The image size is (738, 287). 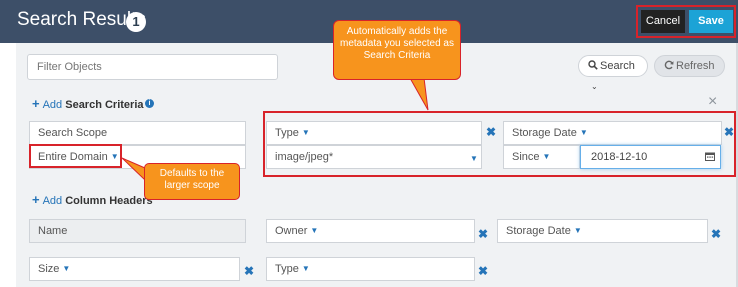 I want to click on result-count-badge: 1, so click(x=136, y=22).